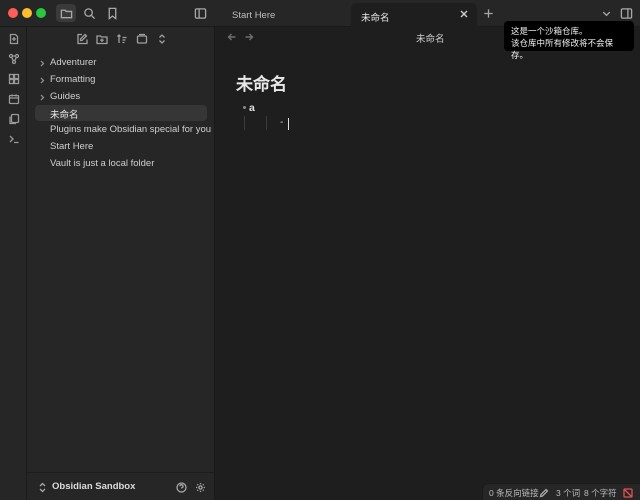 Image resolution: width=640 pixels, height=500 pixels. Describe the element at coordinates (112, 13) in the screenshot. I see `bookmark-icon` at that location.